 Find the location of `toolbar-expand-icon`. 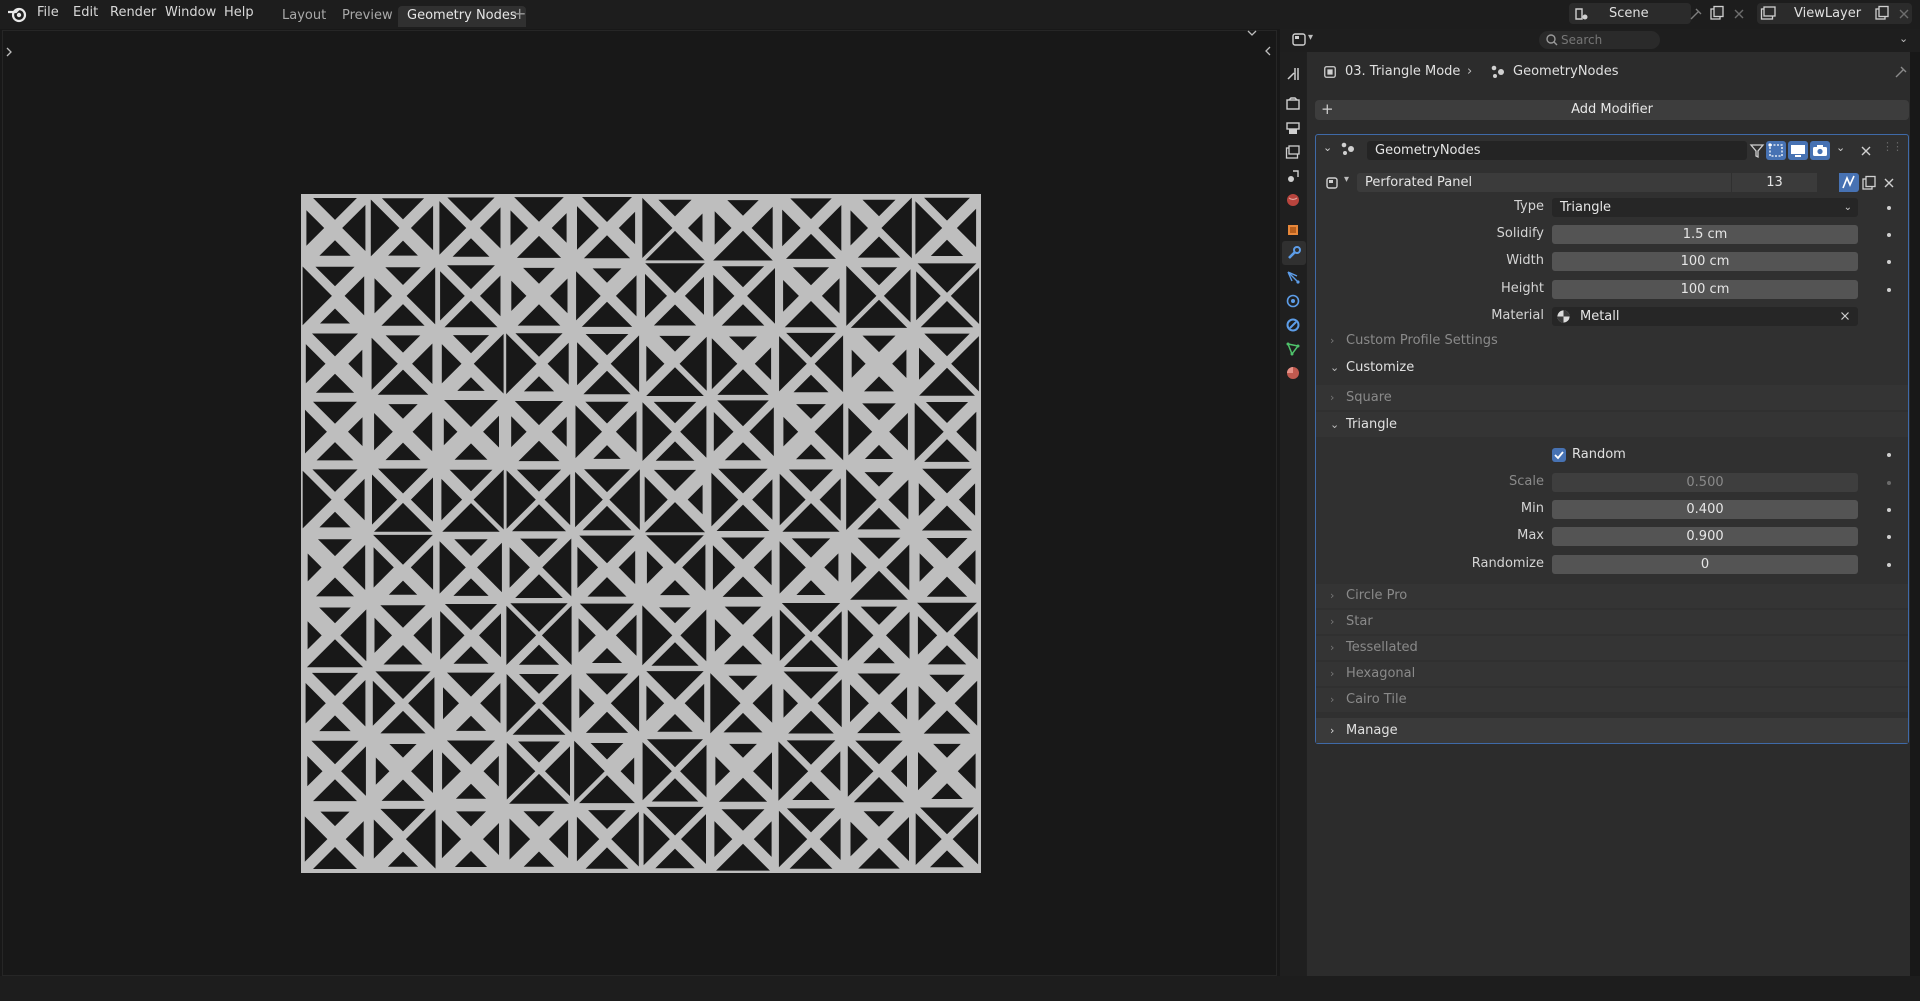

toolbar-expand-icon is located at coordinates (10, 52).